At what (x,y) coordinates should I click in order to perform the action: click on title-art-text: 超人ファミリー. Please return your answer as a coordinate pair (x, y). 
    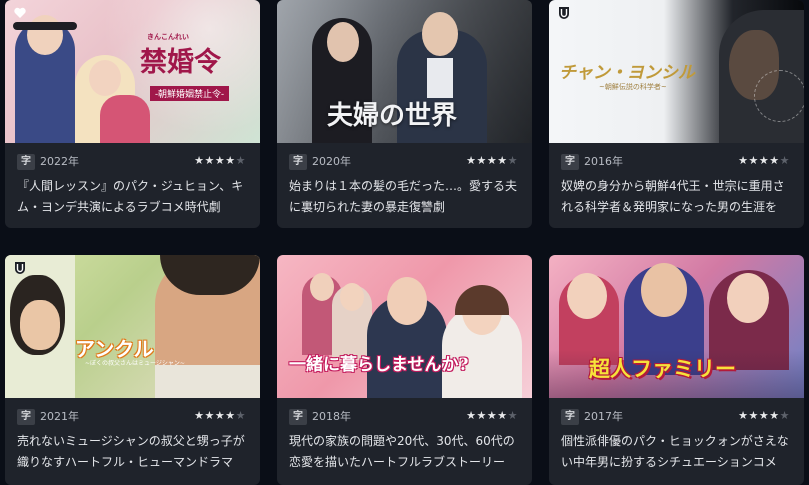
    Looking at the image, I should click on (662, 369).